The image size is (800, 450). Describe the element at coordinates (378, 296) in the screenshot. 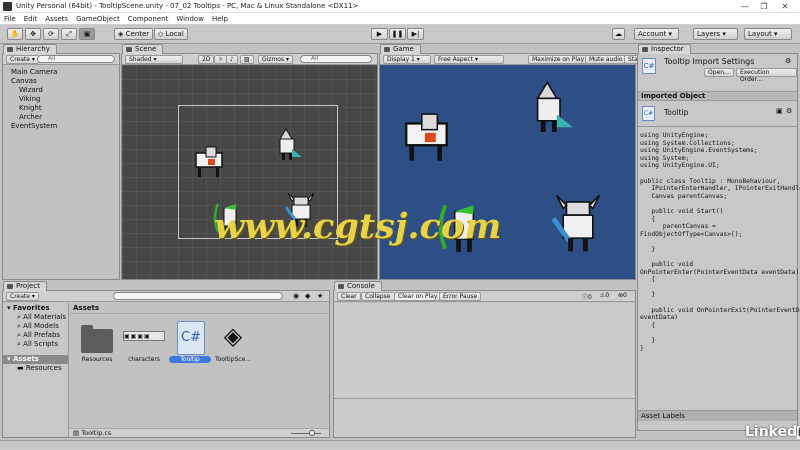

I see `console-collapse-button: Collapse` at that location.